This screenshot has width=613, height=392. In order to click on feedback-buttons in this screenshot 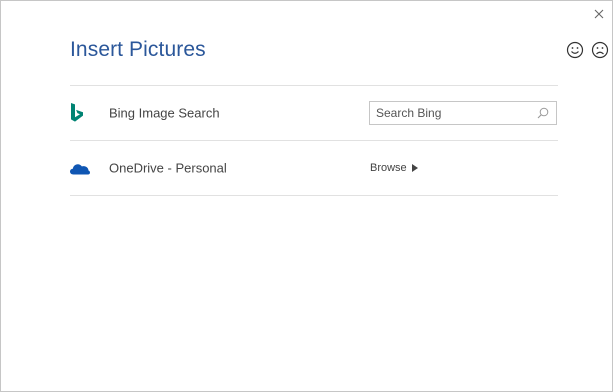, I will do `click(587, 50)`.